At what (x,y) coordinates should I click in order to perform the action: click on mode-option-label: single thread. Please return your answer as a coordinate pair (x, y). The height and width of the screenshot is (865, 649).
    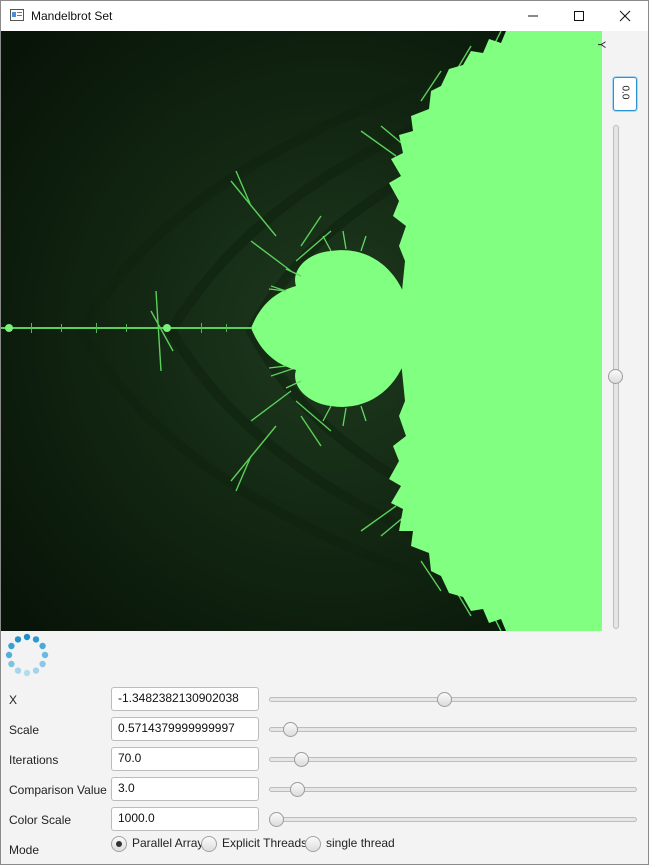
    Looking at the image, I should click on (360, 843).